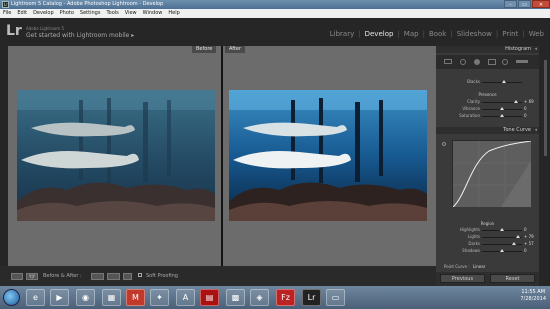  I want to click on minimize-button: –, so click(510, 4).